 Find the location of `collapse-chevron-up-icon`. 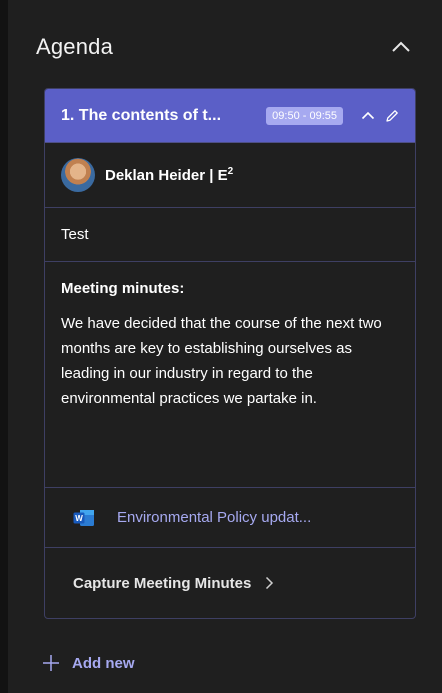

collapse-chevron-up-icon is located at coordinates (401, 47).